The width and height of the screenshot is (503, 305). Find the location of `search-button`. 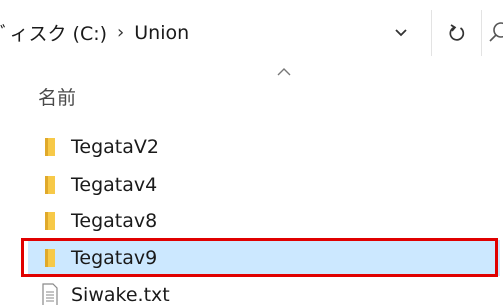

search-button is located at coordinates (493, 33).